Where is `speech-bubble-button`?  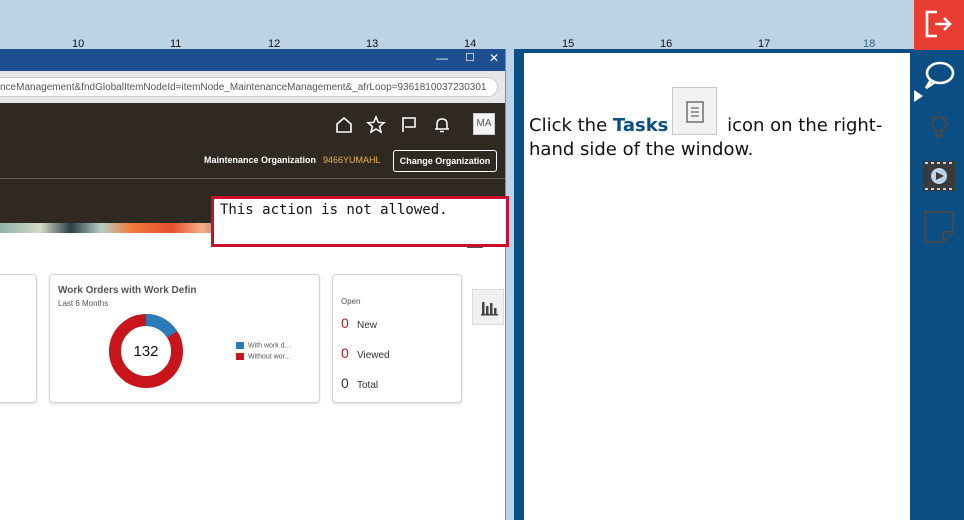 speech-bubble-button is located at coordinates (939, 77).